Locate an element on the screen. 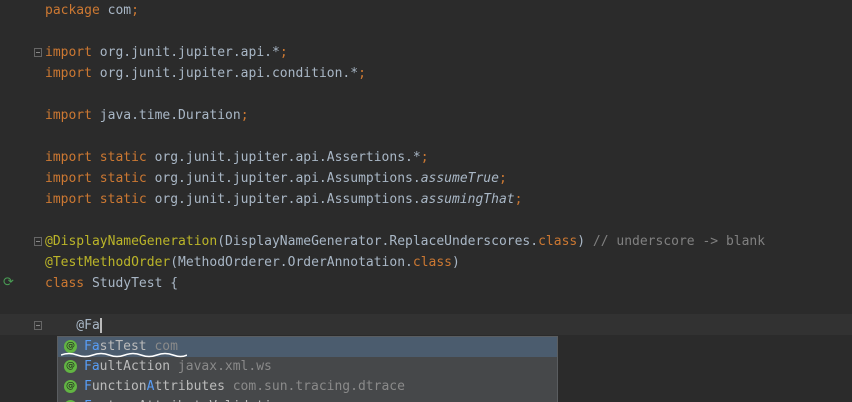 The image size is (852, 402). code-token: (MethodOrderer.OrderAnnotation. is located at coordinates (291, 262).